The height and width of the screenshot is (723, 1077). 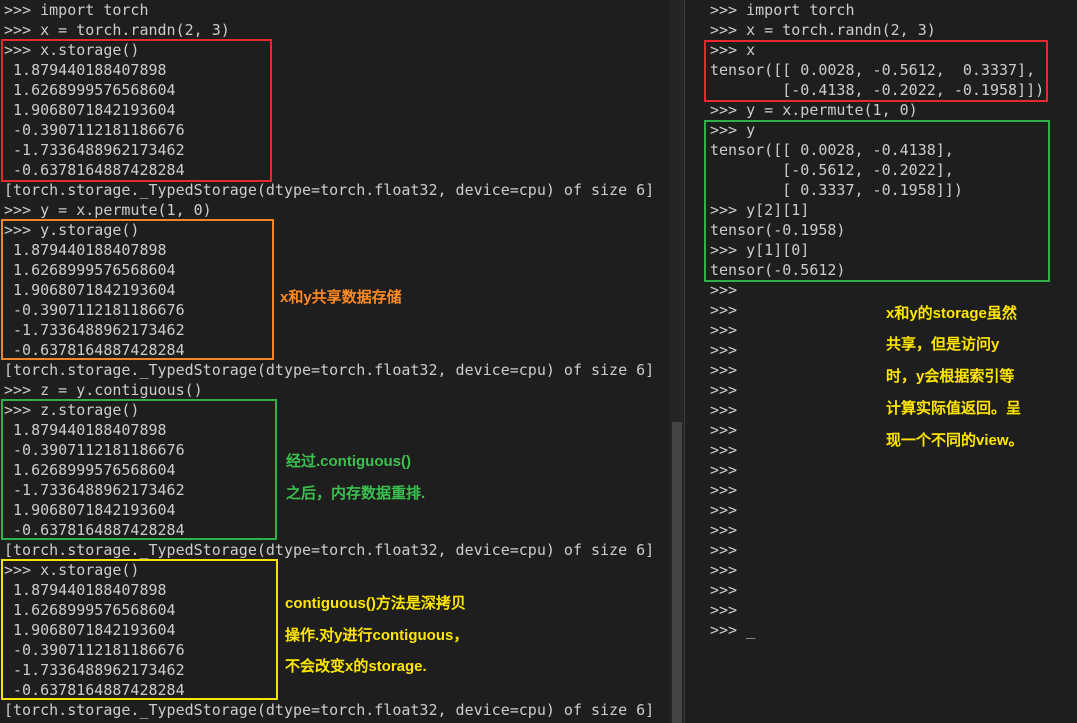 What do you see at coordinates (951, 313) in the screenshot?
I see `note-view-line-1: x和y的storage虽然` at bounding box center [951, 313].